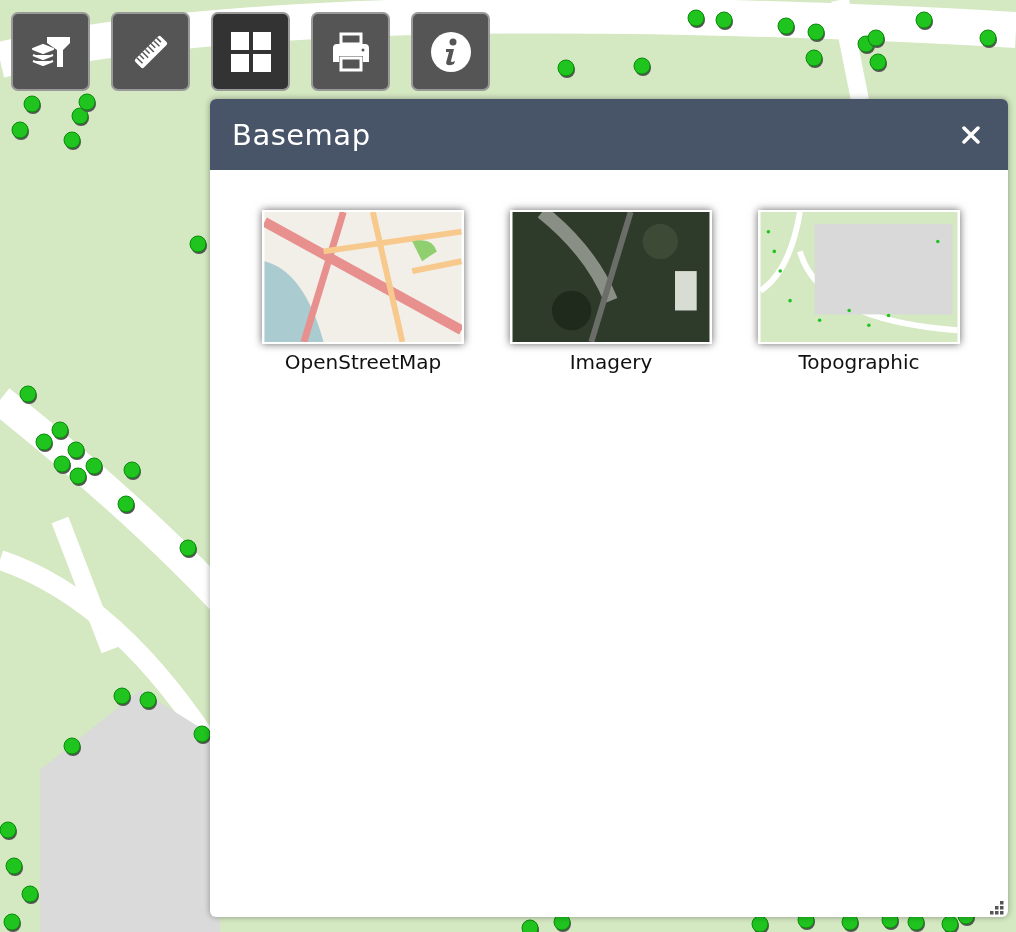 This screenshot has height=932, width=1016. I want to click on basemap-label: Imagery, so click(611, 362).